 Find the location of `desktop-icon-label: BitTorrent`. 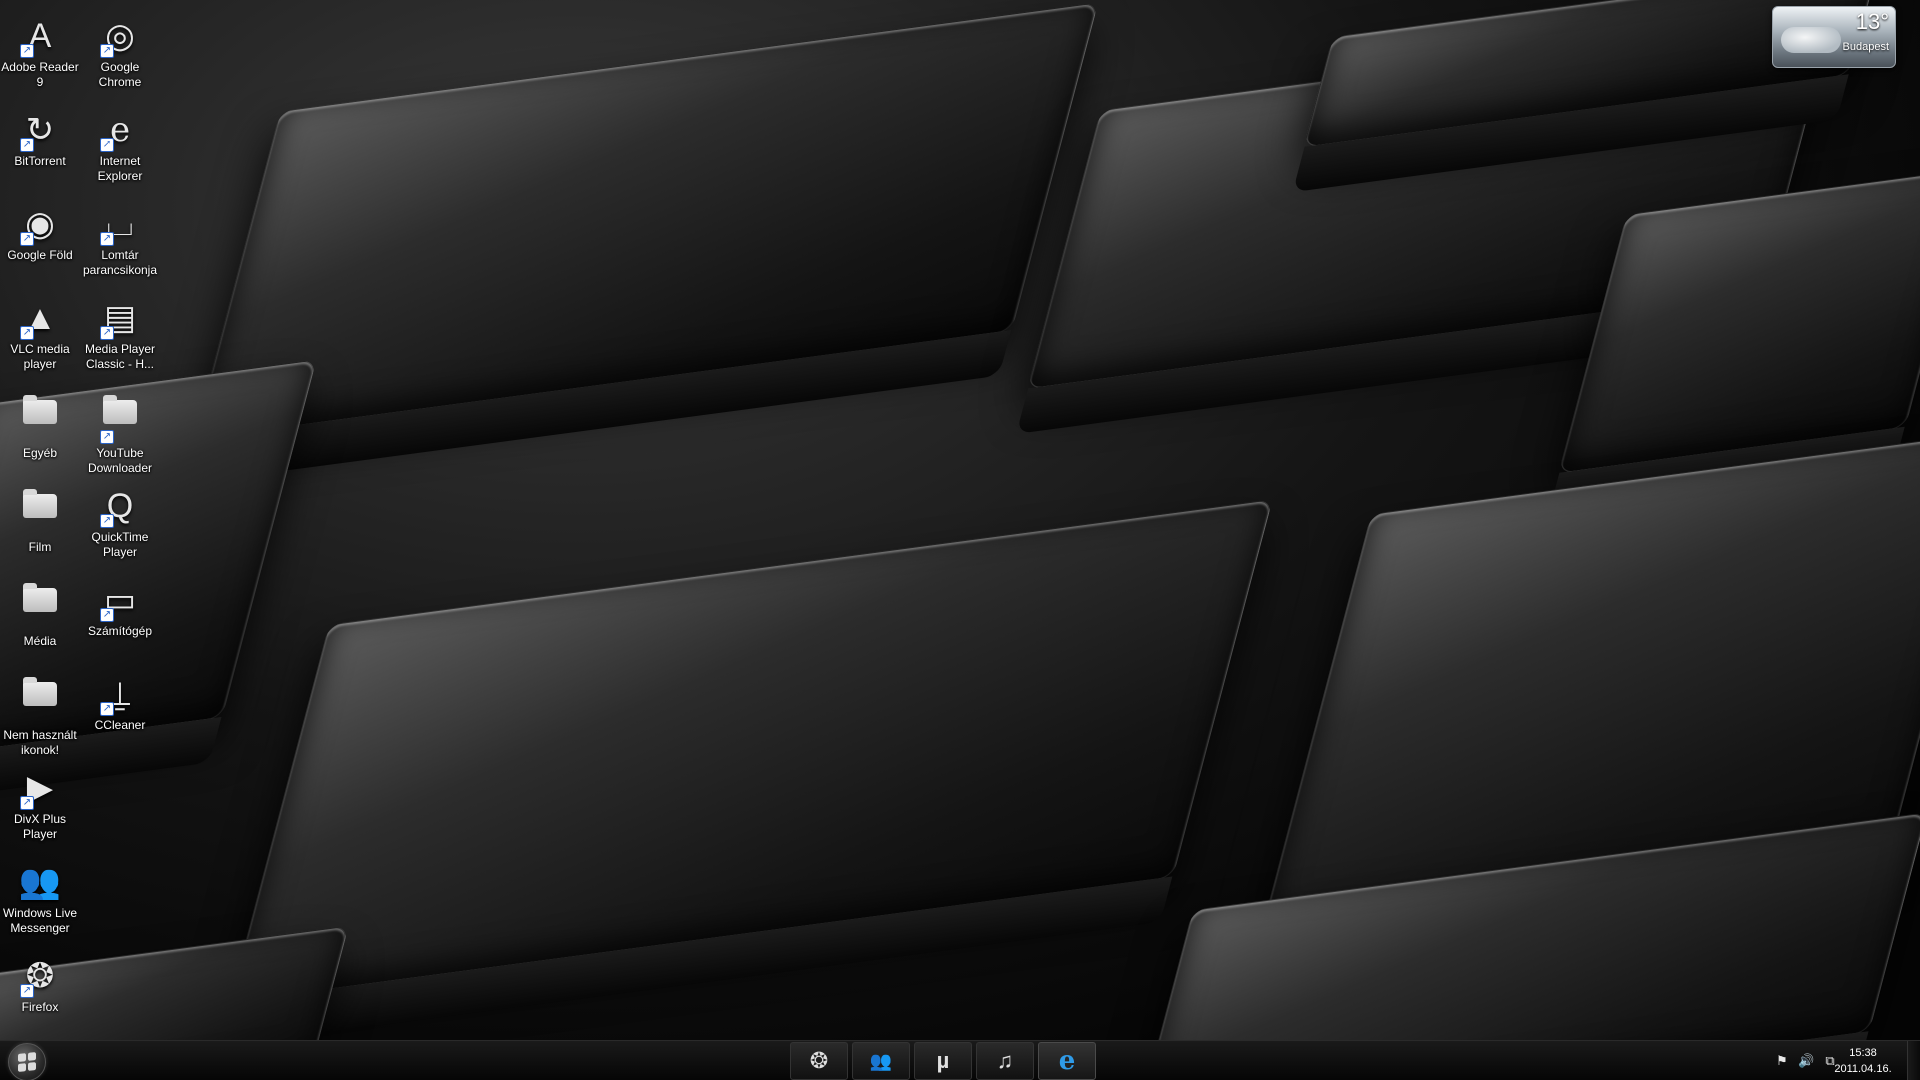

desktop-icon-label: BitTorrent is located at coordinates (40, 161).